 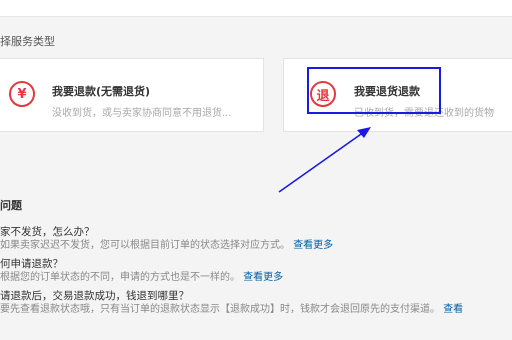 I want to click on faq-more-link-1: 查看更多, so click(x=313, y=245).